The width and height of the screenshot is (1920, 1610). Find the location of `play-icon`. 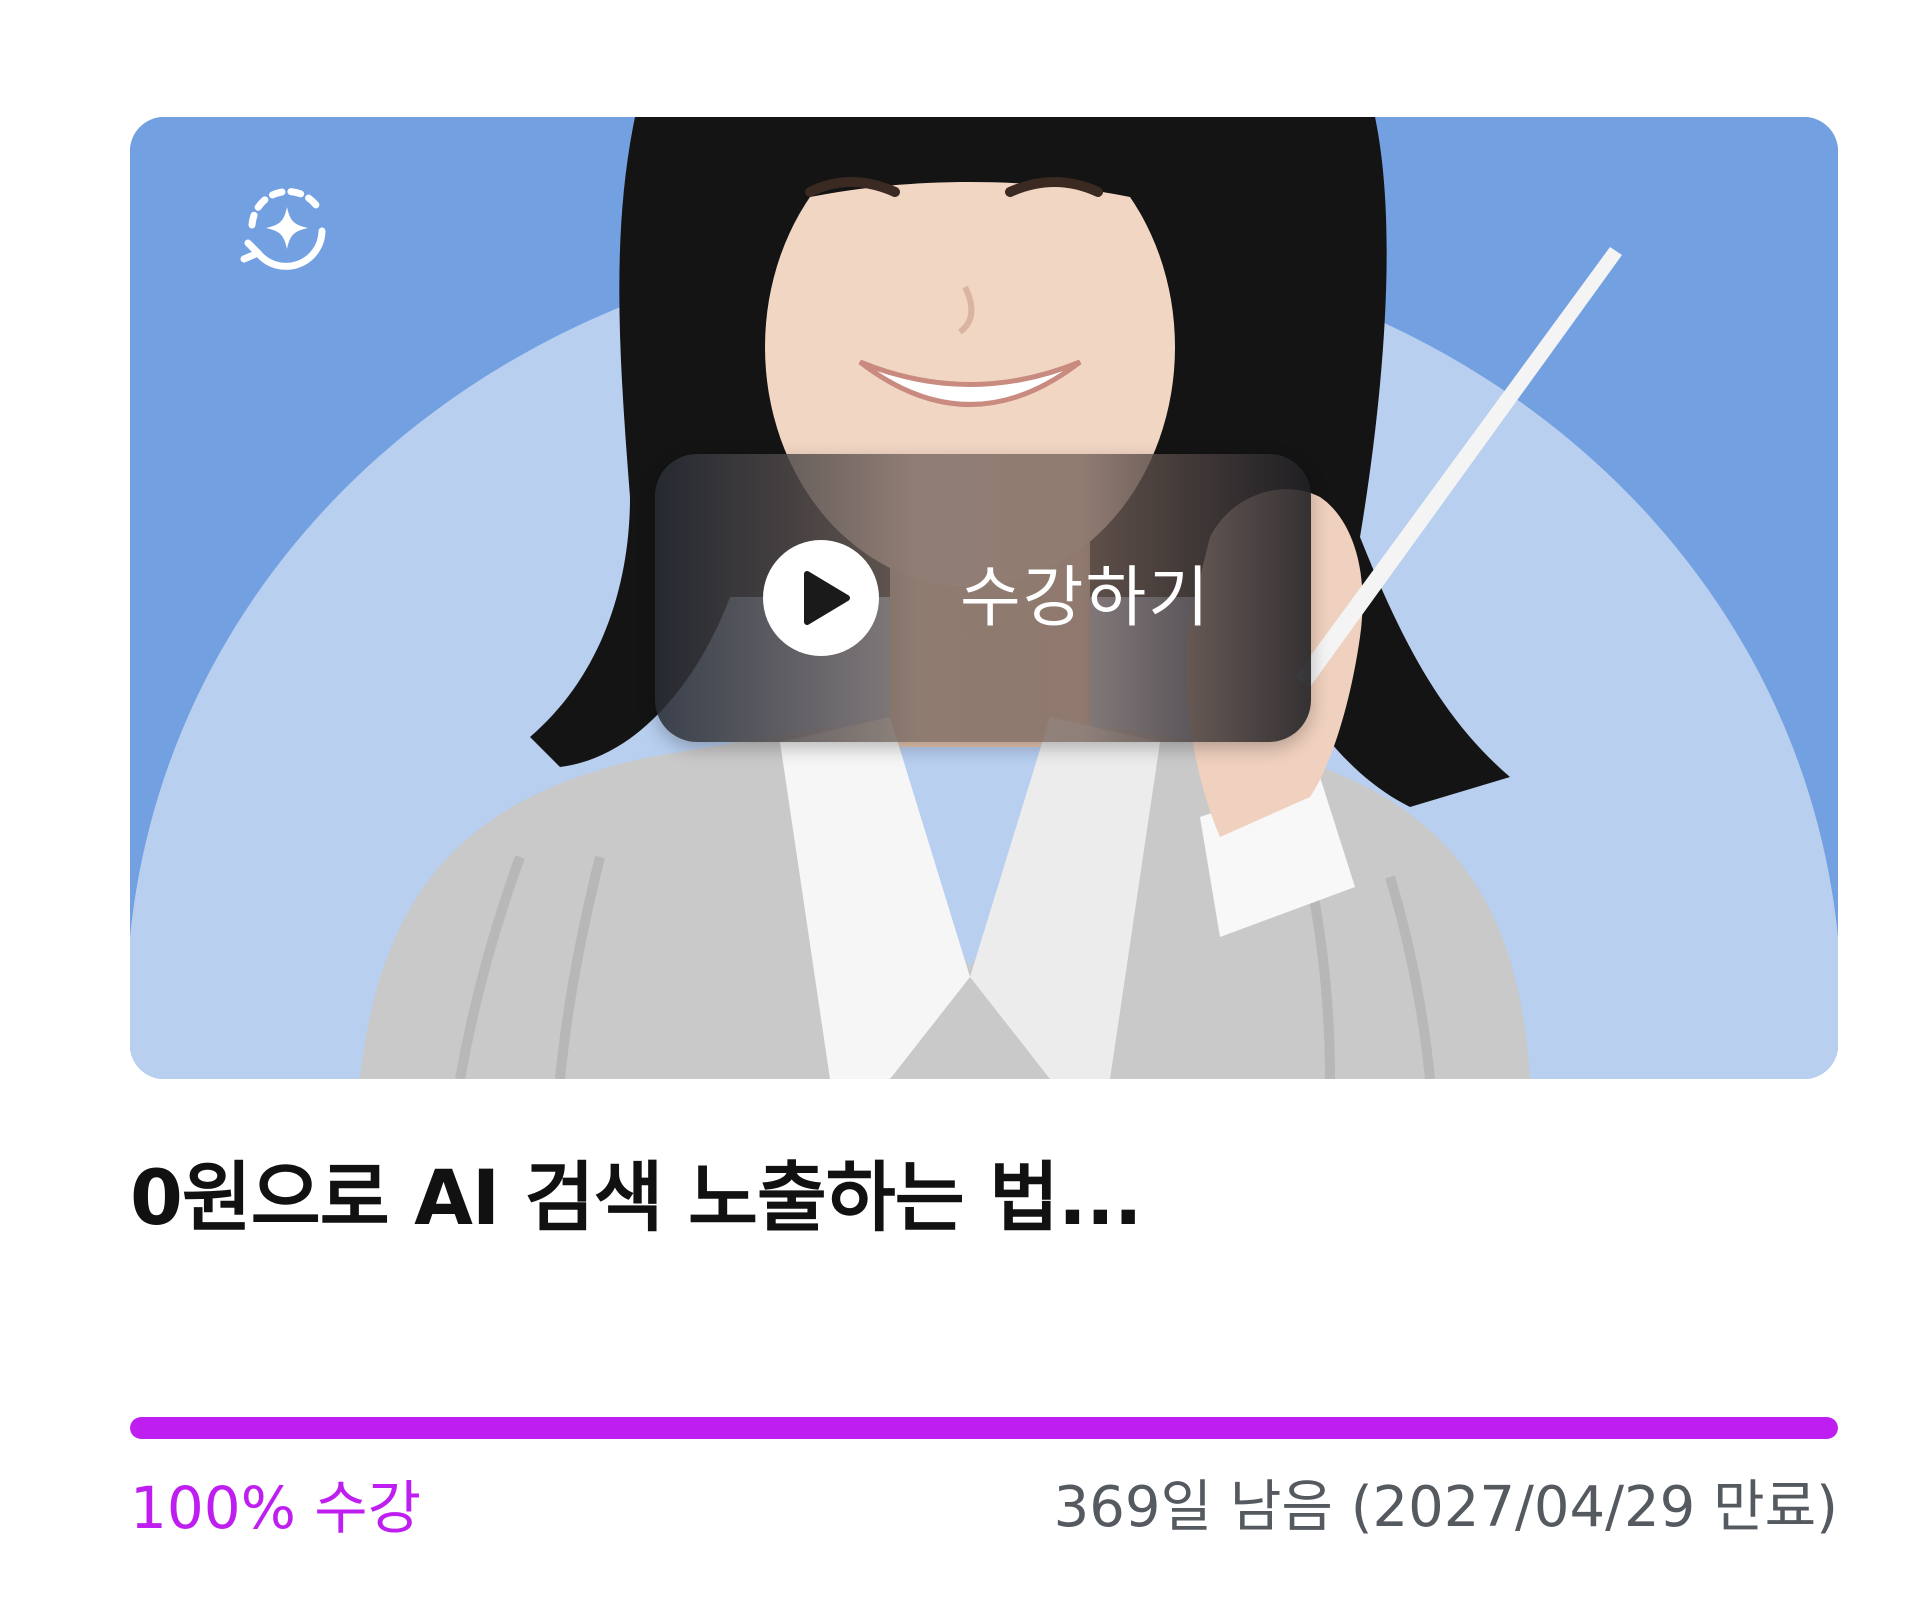

play-icon is located at coordinates (821, 598).